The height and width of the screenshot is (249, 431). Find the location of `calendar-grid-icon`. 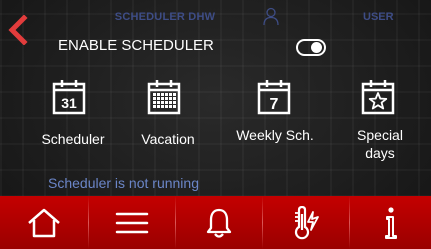

calendar-grid-icon is located at coordinates (164, 97).